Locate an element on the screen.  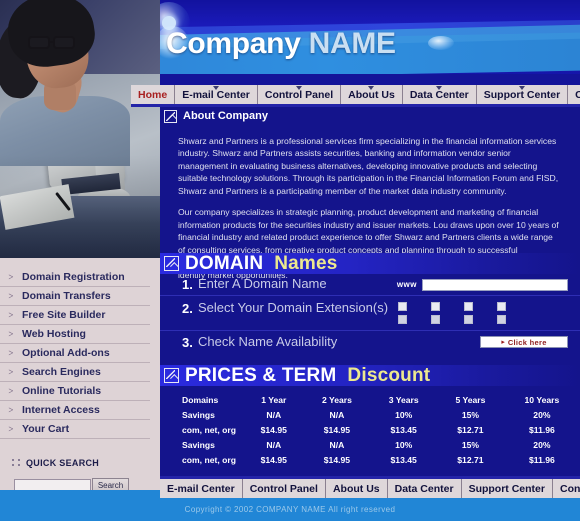
domain-heading-main: DOMAIN is located at coordinates (224, 263).